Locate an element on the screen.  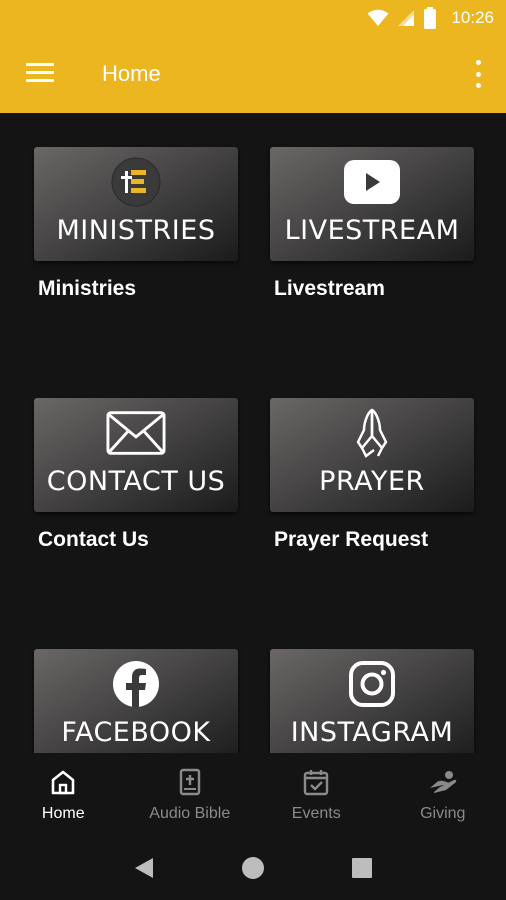
nav-item-home: Home is located at coordinates (63, 794).